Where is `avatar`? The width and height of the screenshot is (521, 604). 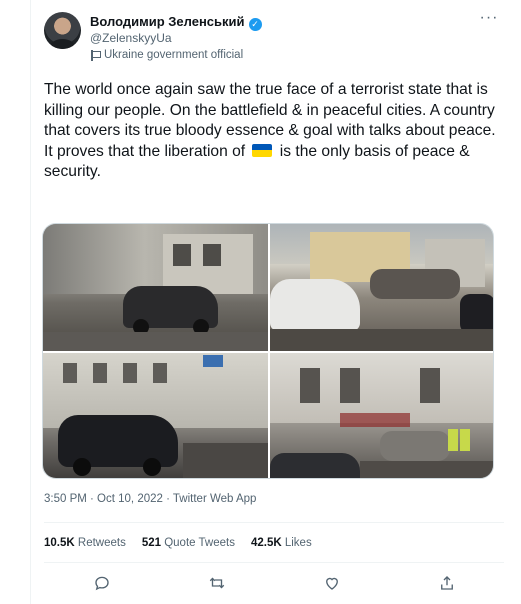
avatar is located at coordinates (62, 30).